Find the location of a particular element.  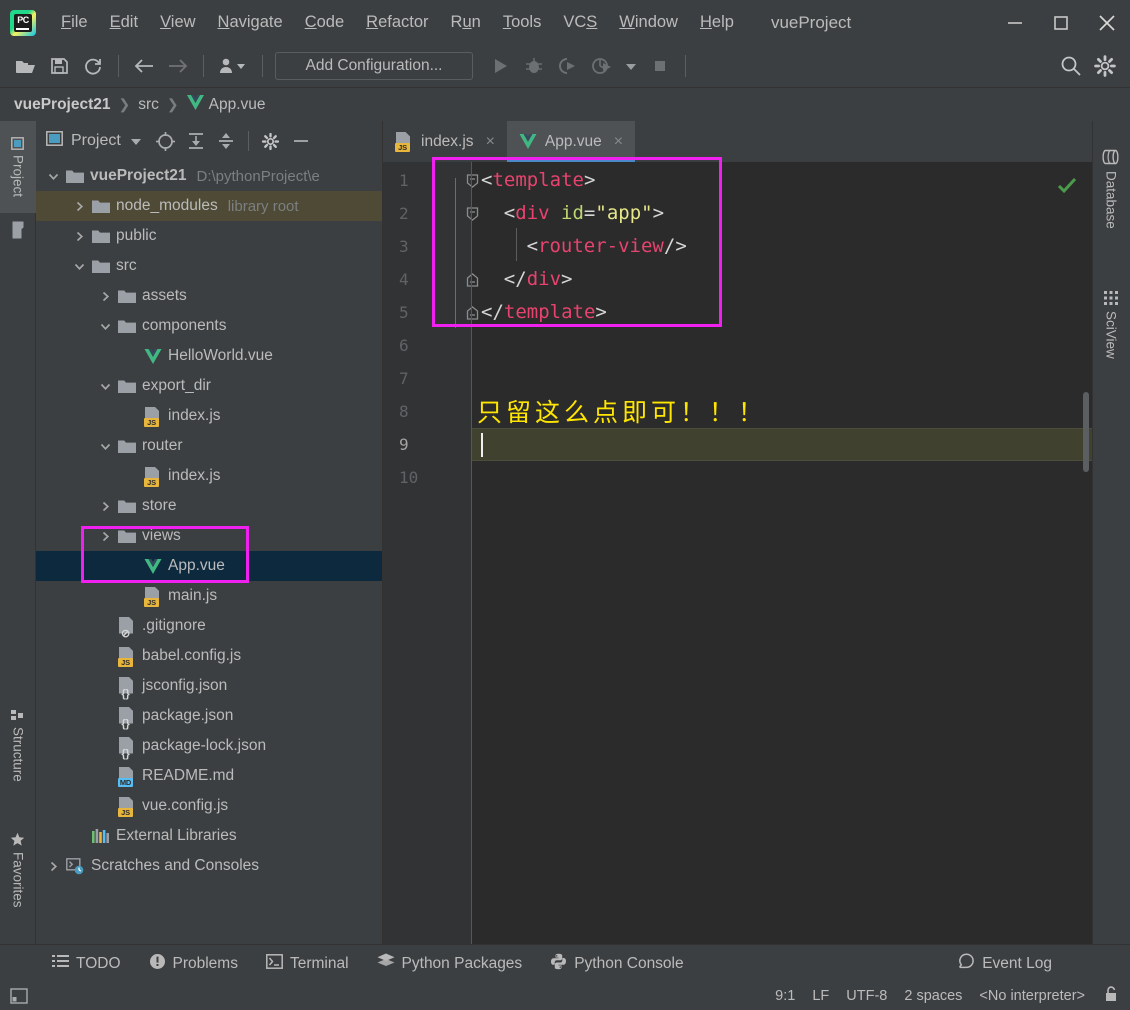

tree-item-app-vue: App.vue is located at coordinates (209, 566).